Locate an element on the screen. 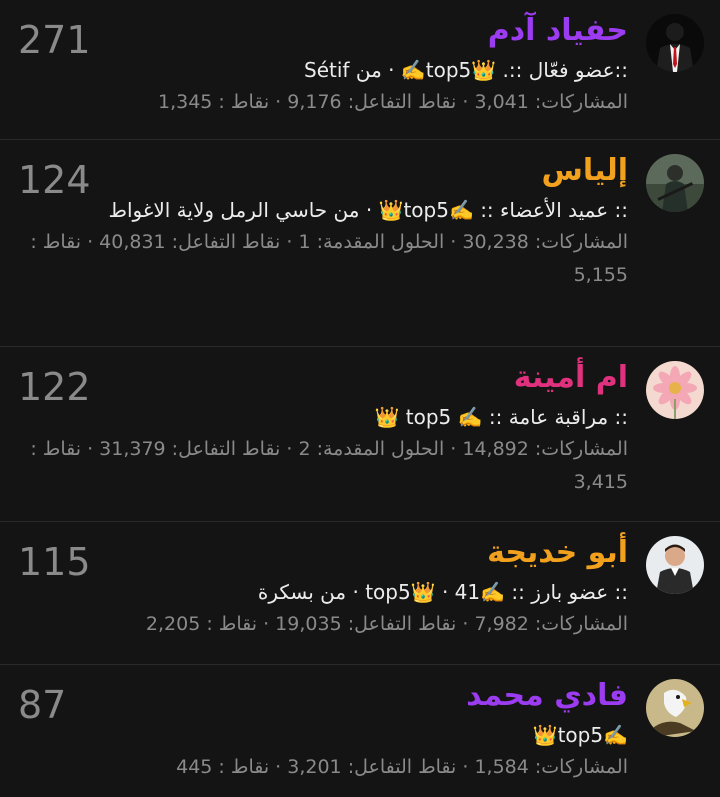 The image size is (720, 797). member-name: حفياد آدم is located at coordinates (323, 31).